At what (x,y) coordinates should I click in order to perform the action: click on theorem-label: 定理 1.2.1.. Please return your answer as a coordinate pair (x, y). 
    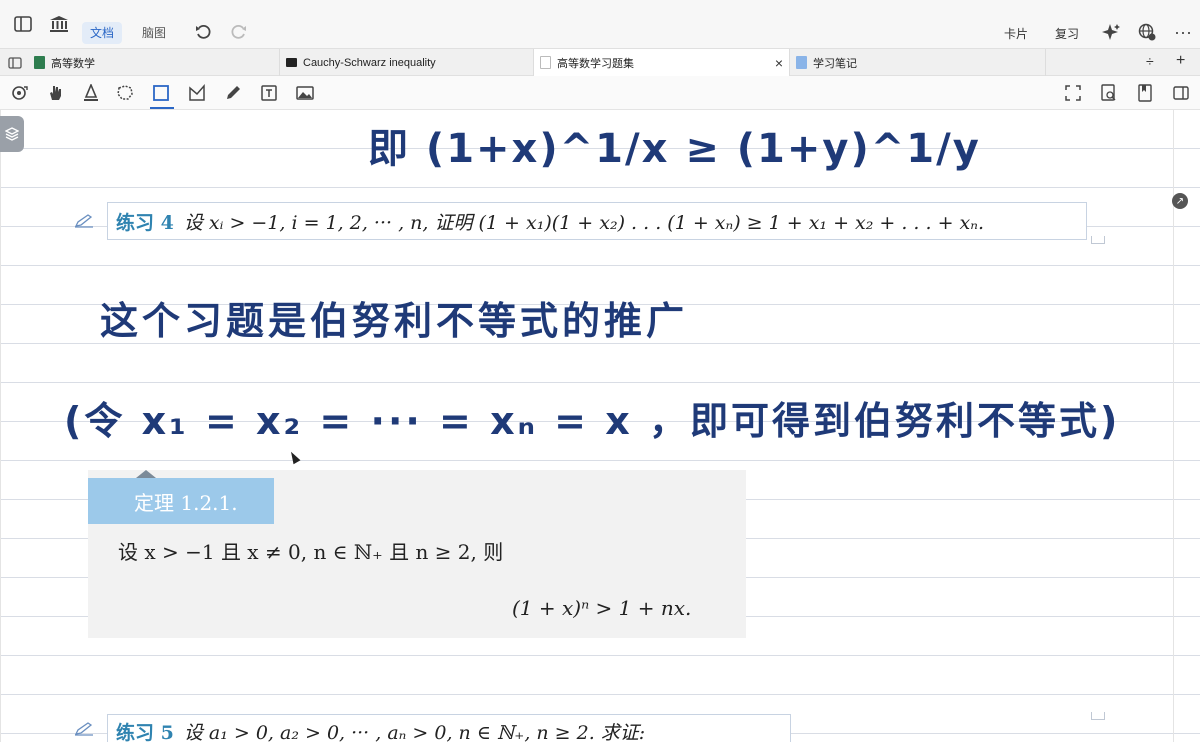
    Looking at the image, I should click on (181, 501).